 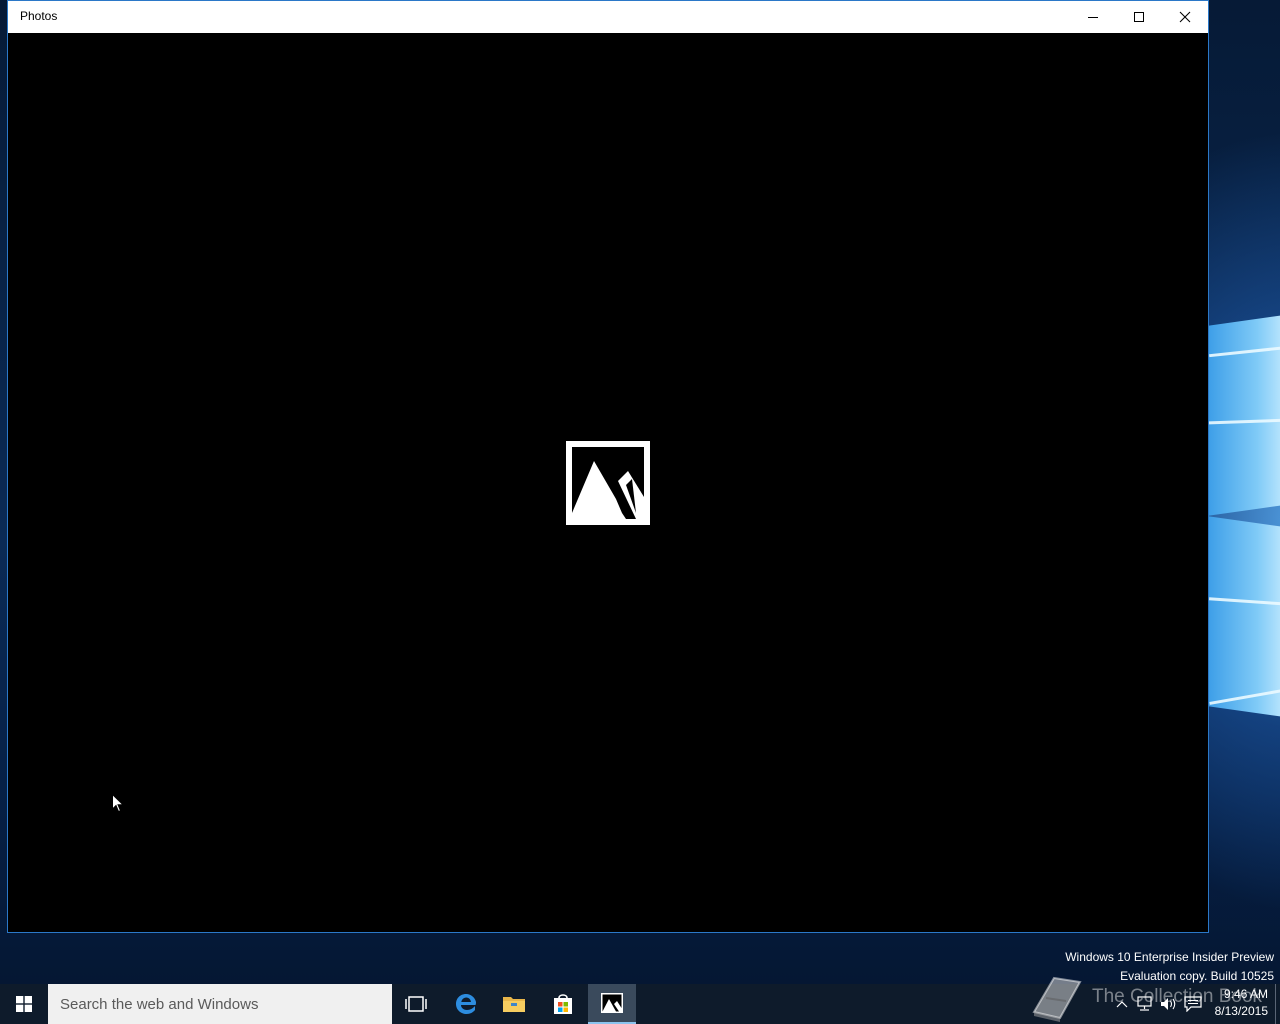 What do you see at coordinates (1241, 1011) in the screenshot?
I see `clock-date: 8/13/2015` at bounding box center [1241, 1011].